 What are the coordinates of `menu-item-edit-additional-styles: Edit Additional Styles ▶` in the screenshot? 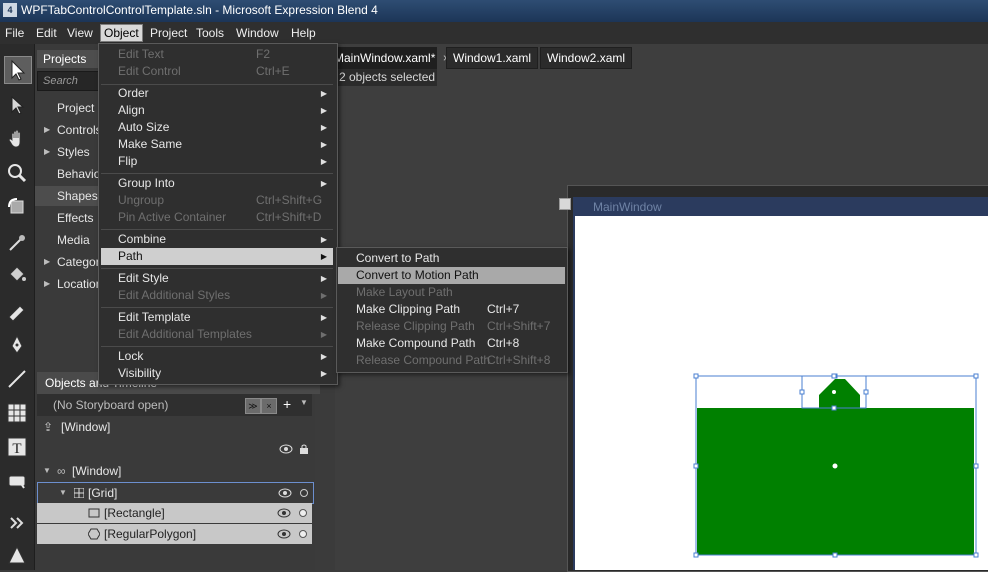 It's located at (217, 295).